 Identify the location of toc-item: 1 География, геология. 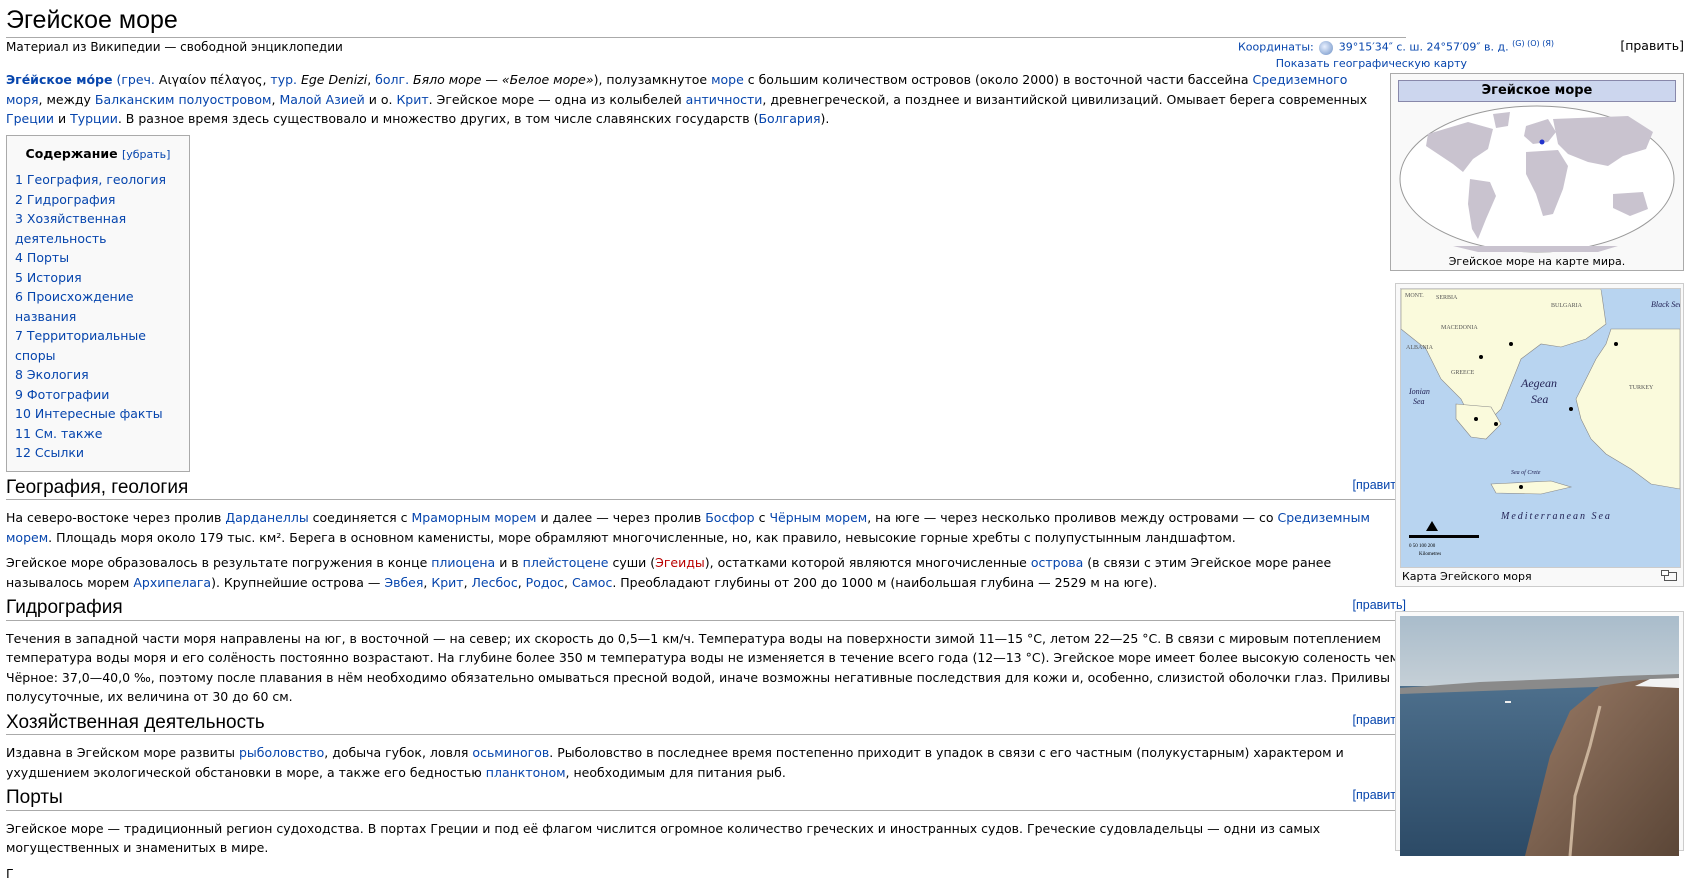
(90, 179).